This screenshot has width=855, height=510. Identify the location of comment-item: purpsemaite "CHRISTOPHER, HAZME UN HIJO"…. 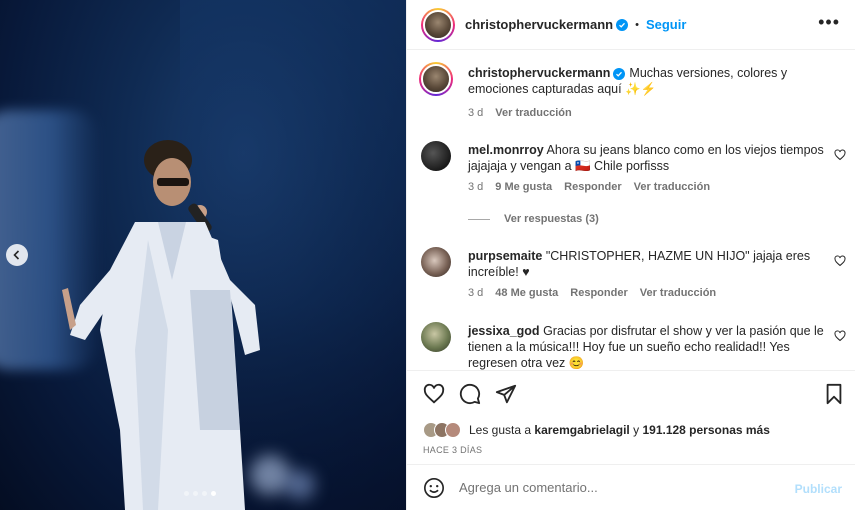
(633, 282).